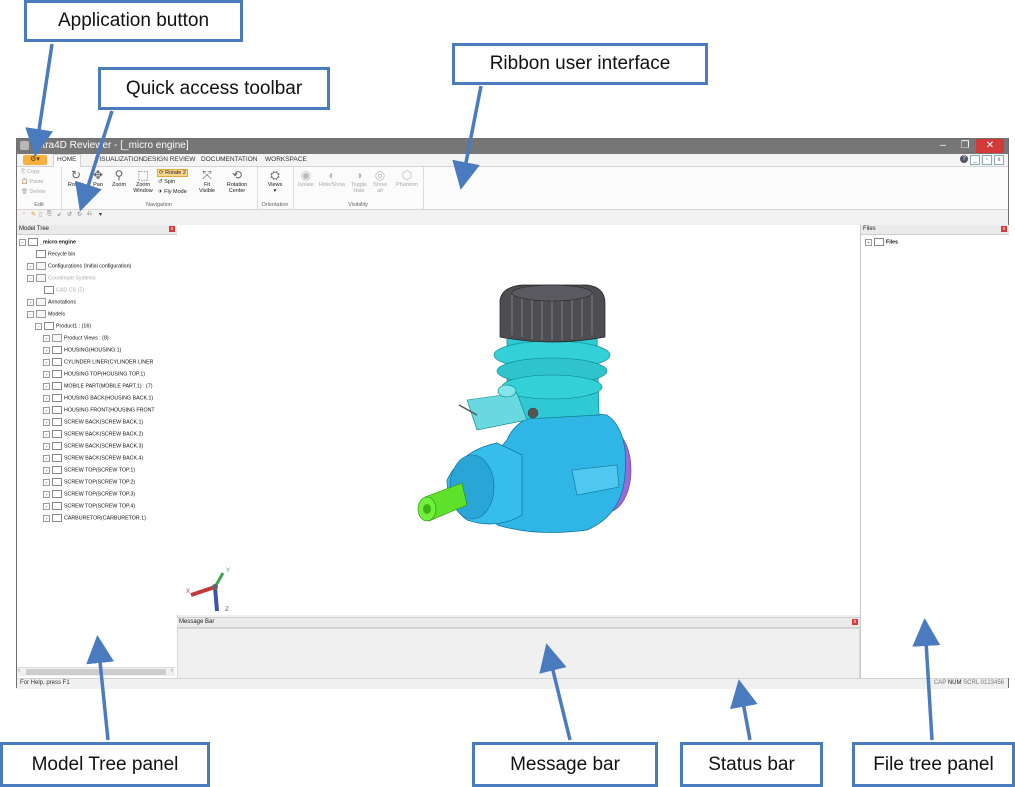 This screenshot has height=787, width=1015. What do you see at coordinates (63, 326) in the screenshot?
I see `tree-item: − Product1 : (16)` at bounding box center [63, 326].